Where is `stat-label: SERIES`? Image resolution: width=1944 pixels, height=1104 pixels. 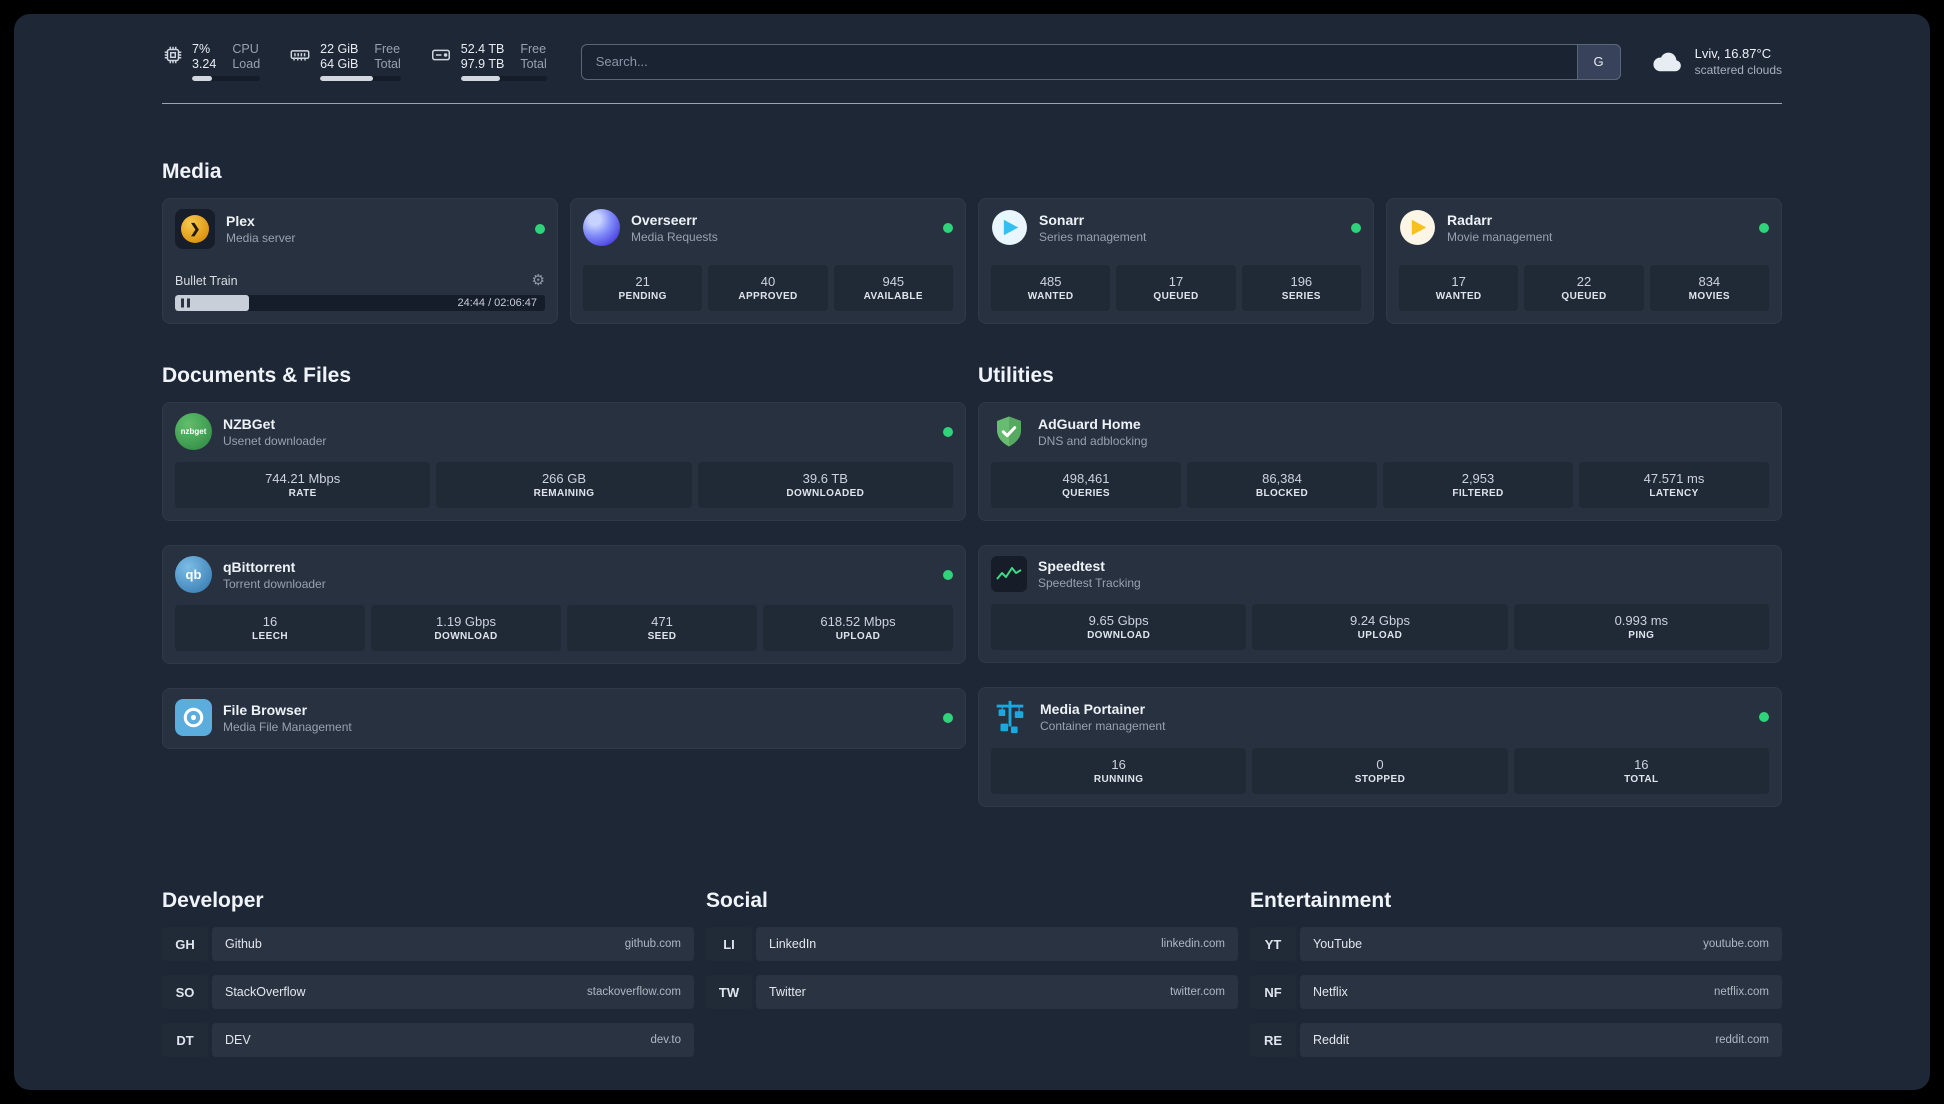 stat-label: SERIES is located at coordinates (1301, 296).